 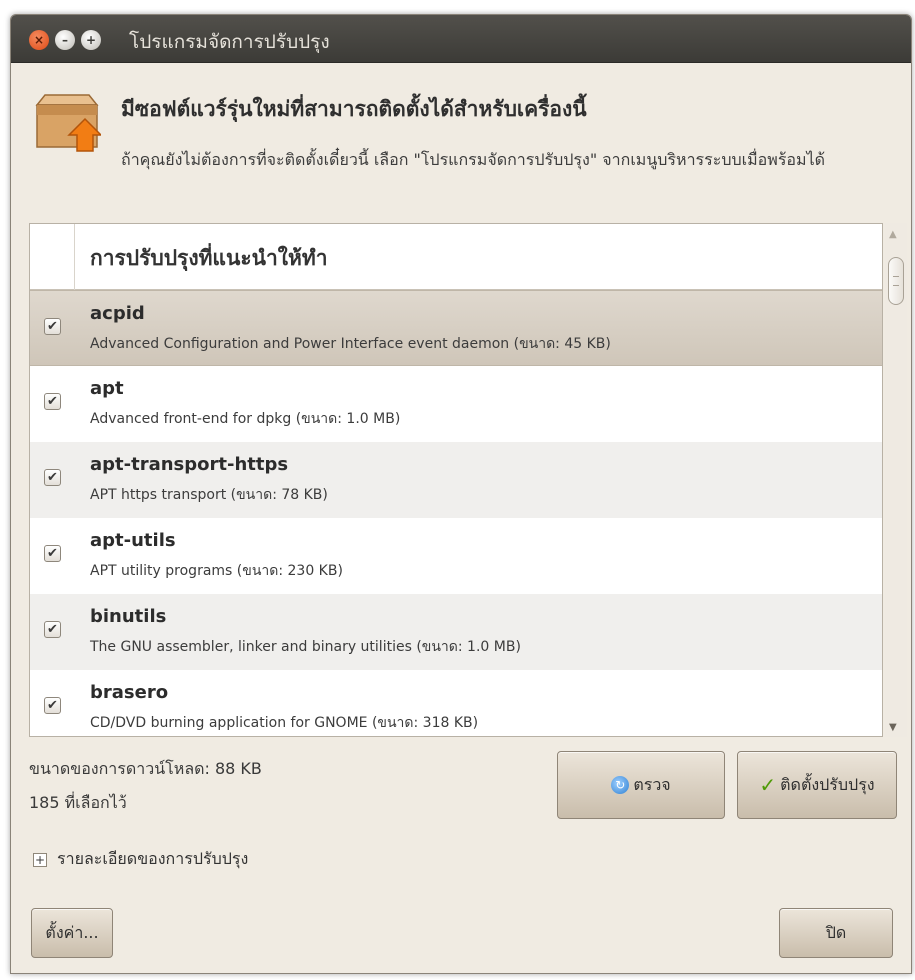 What do you see at coordinates (652, 784) in the screenshot?
I see `check-button-label: ตรวจ` at bounding box center [652, 784].